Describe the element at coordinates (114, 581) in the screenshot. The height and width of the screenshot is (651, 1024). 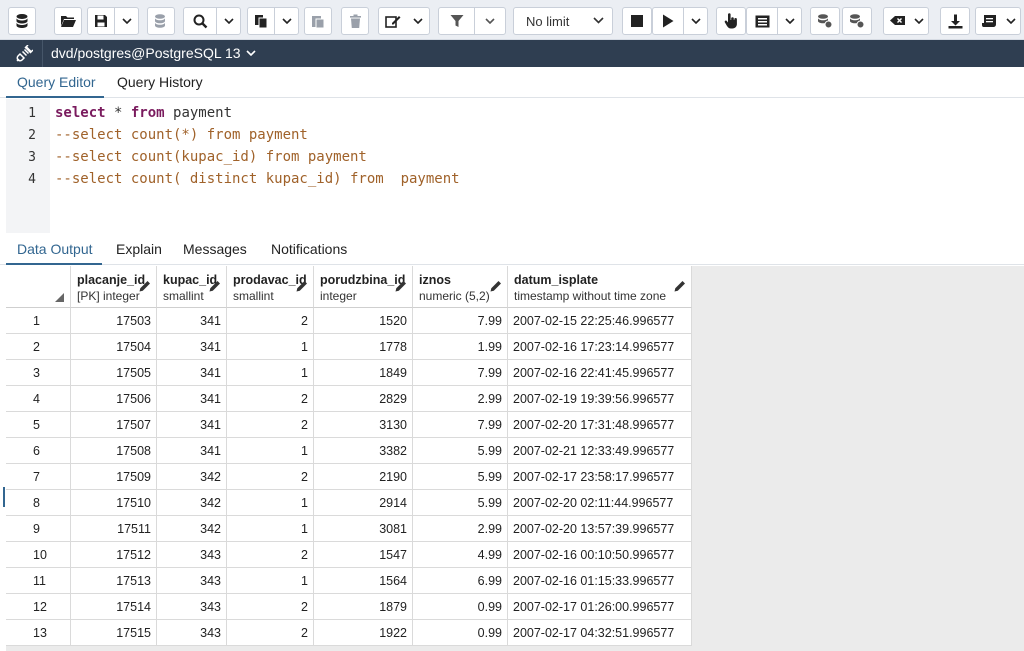
I see `cell-placanje-id: 17513` at that location.